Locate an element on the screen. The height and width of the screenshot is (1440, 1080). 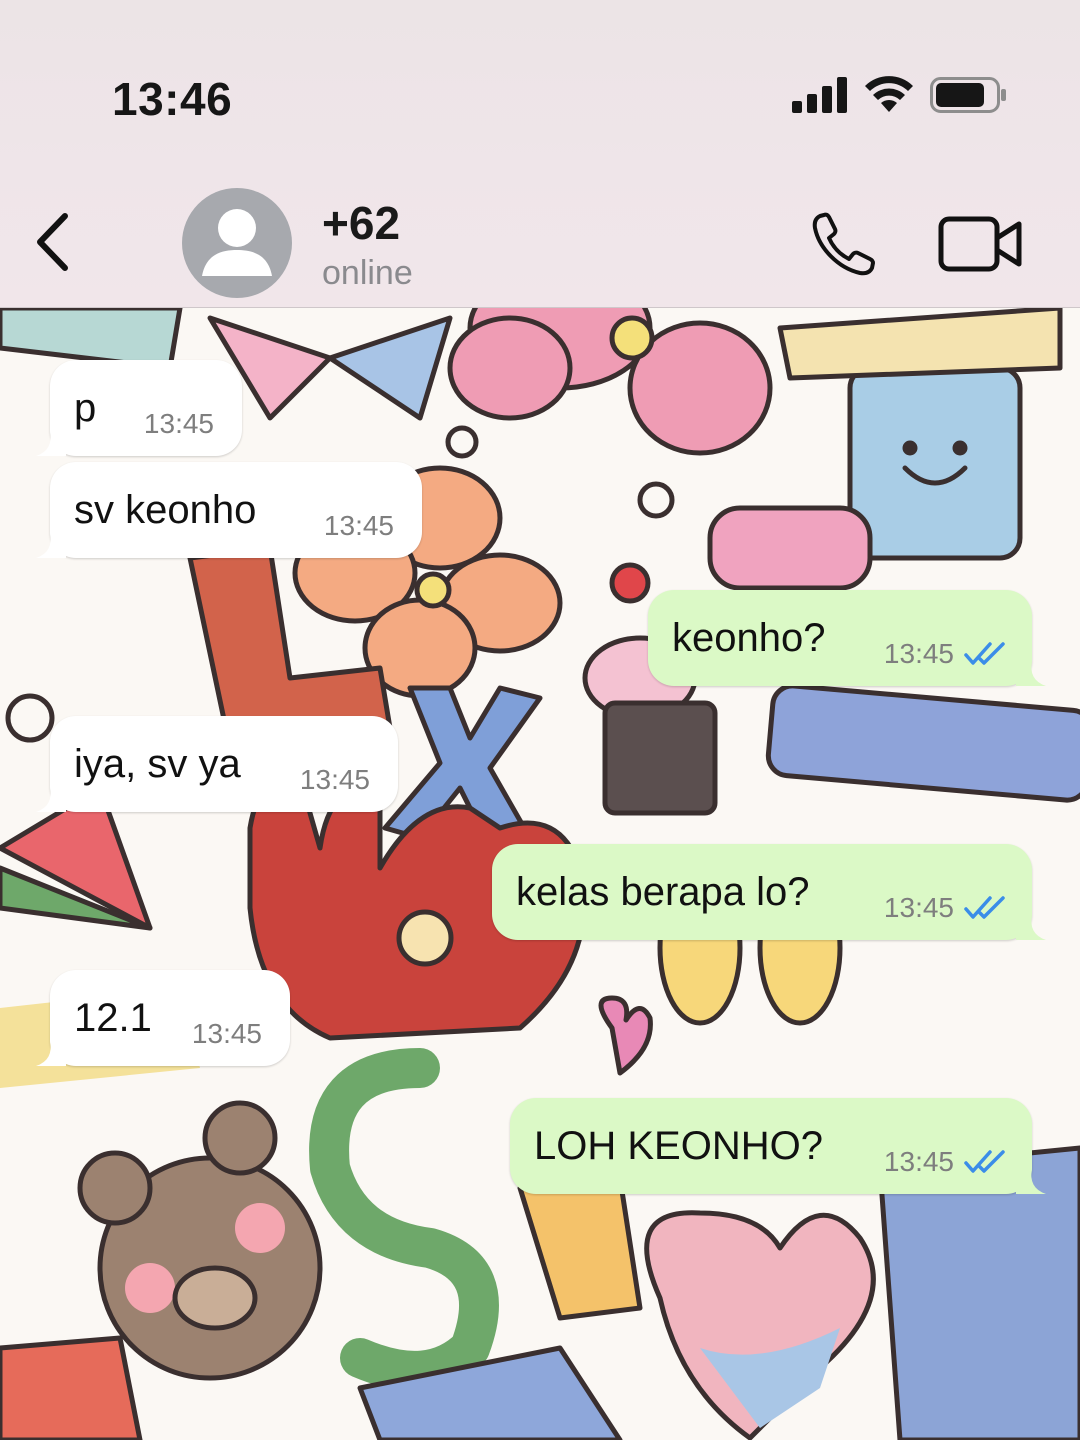
message-bubble-incoming: iya, sv ya 13:45 is located at coordinates (217, 764).